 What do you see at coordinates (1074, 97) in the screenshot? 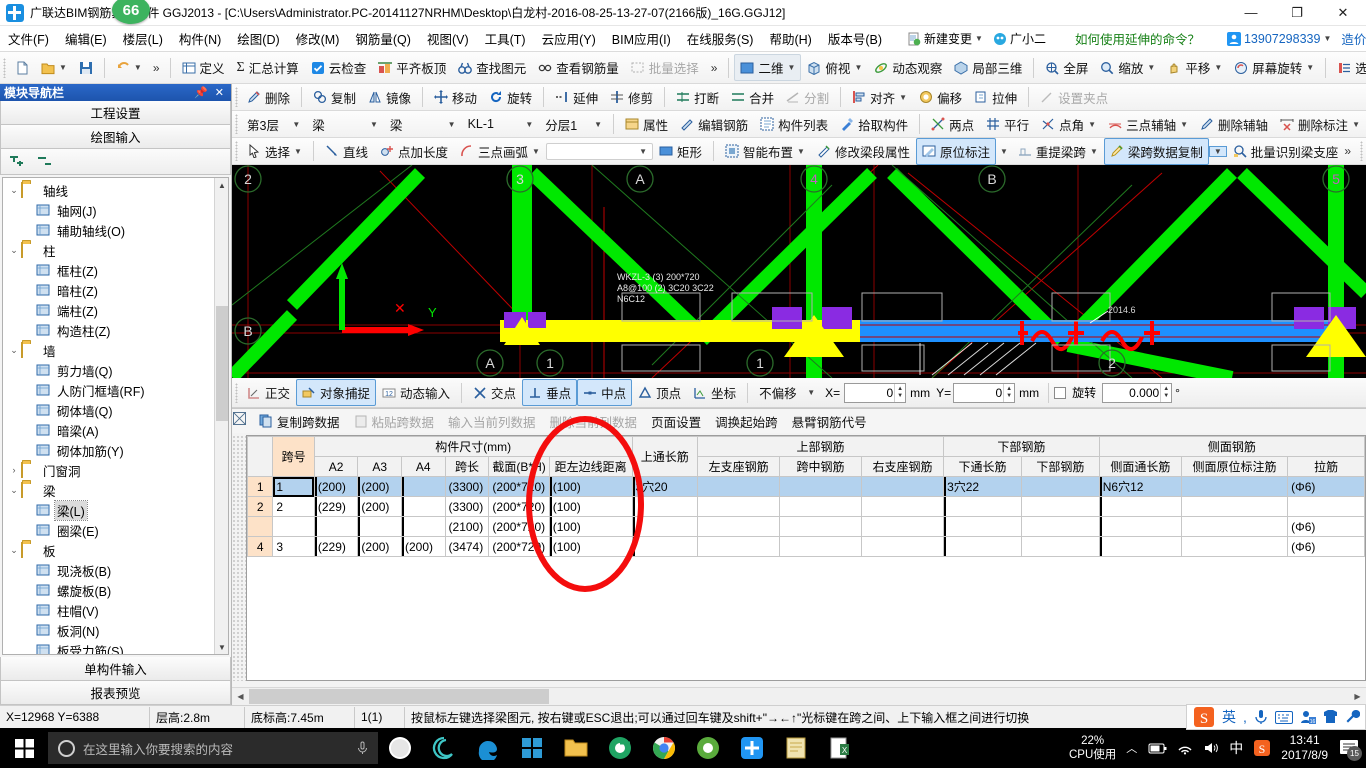
I see `set-grip-button: 设置夹点` at bounding box center [1074, 97].